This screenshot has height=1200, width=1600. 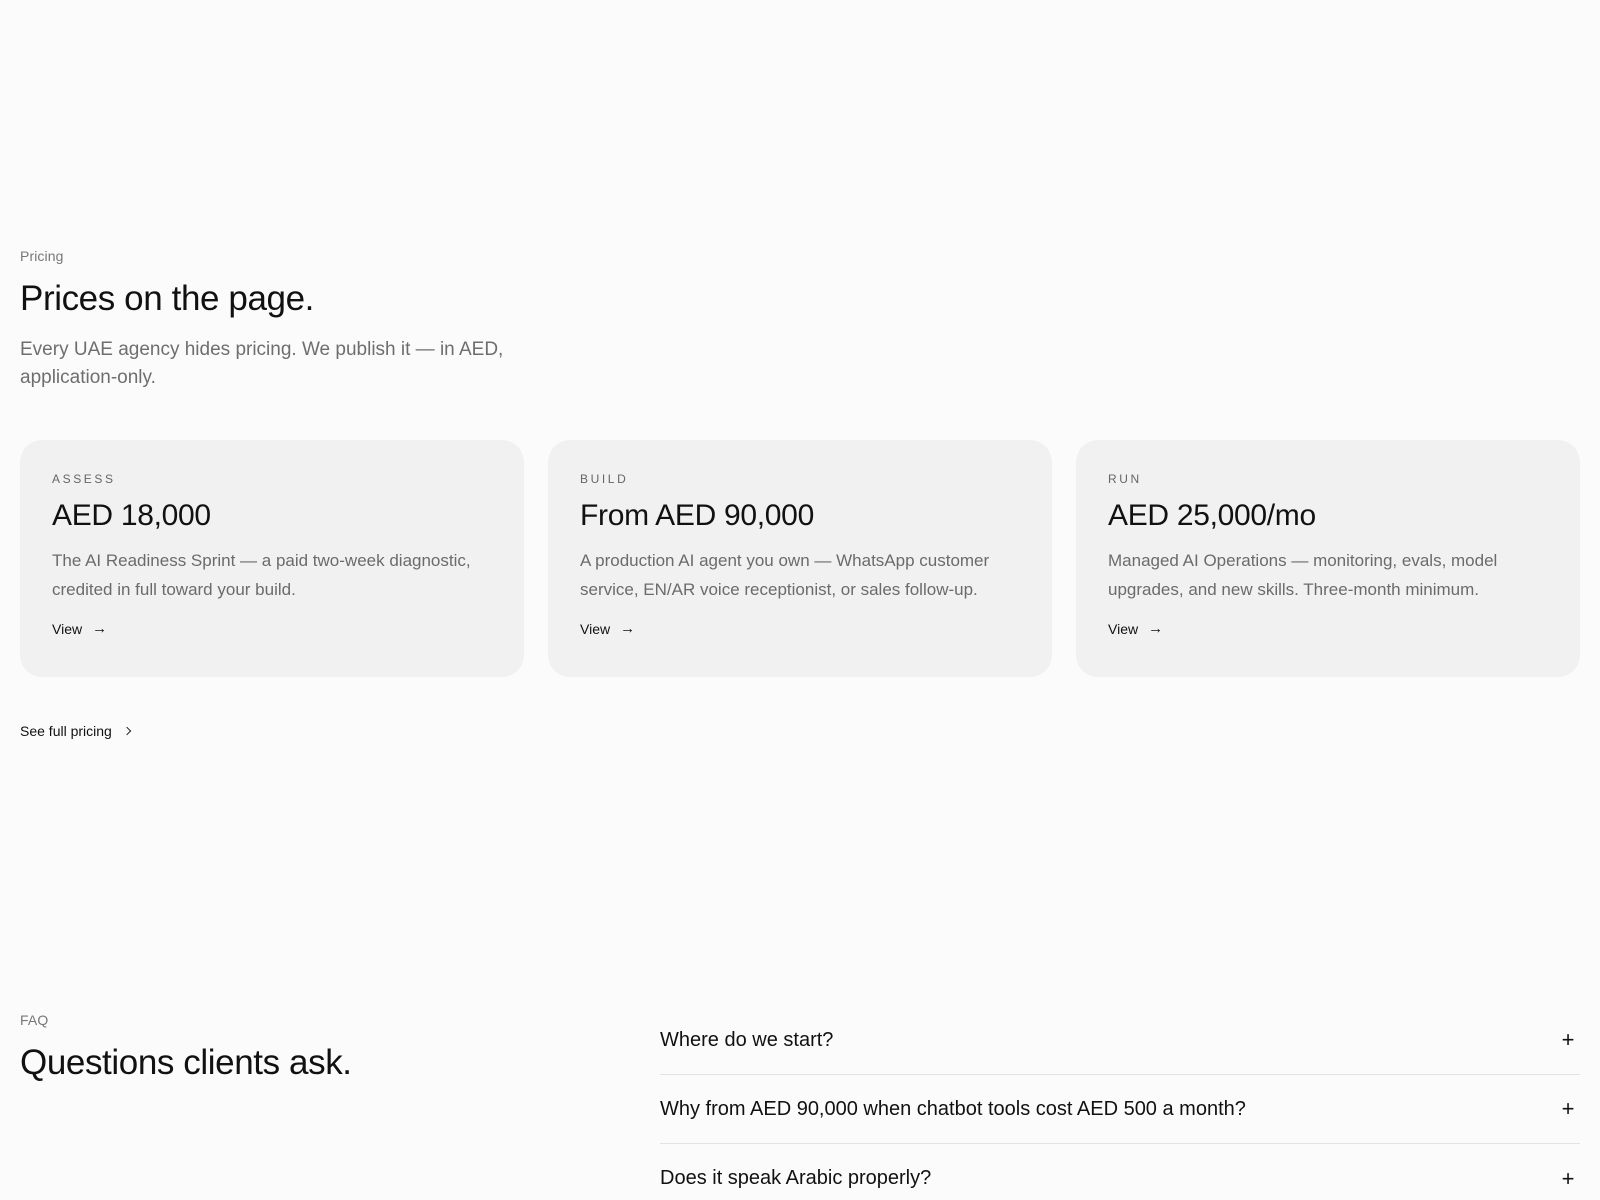 I want to click on pricing-title: Prices on the page., so click(x=167, y=298).